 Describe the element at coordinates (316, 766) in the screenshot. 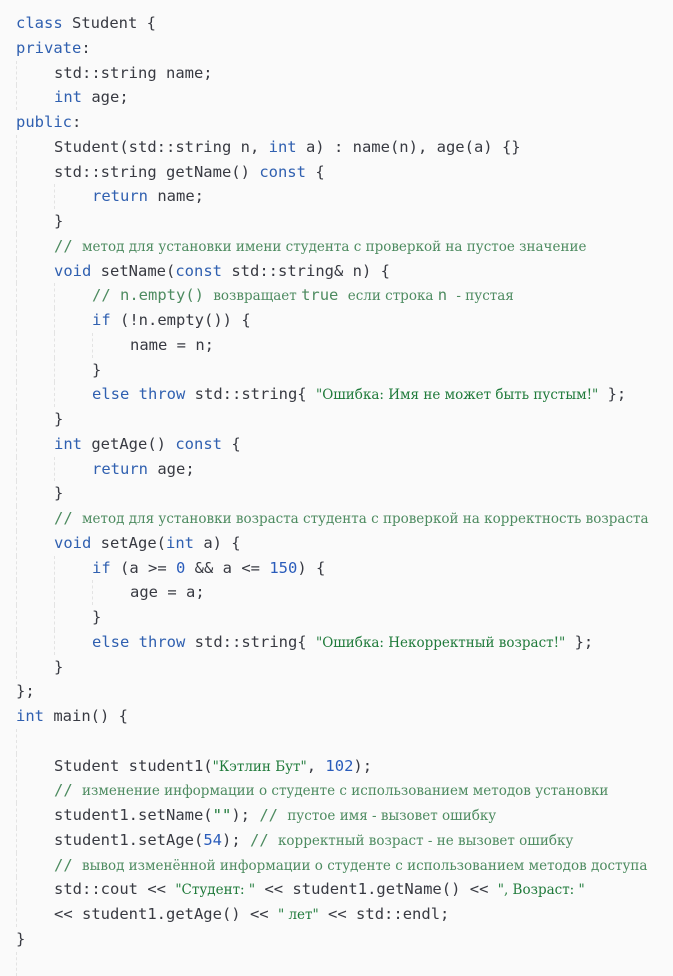

I see `code-text: ,` at that location.